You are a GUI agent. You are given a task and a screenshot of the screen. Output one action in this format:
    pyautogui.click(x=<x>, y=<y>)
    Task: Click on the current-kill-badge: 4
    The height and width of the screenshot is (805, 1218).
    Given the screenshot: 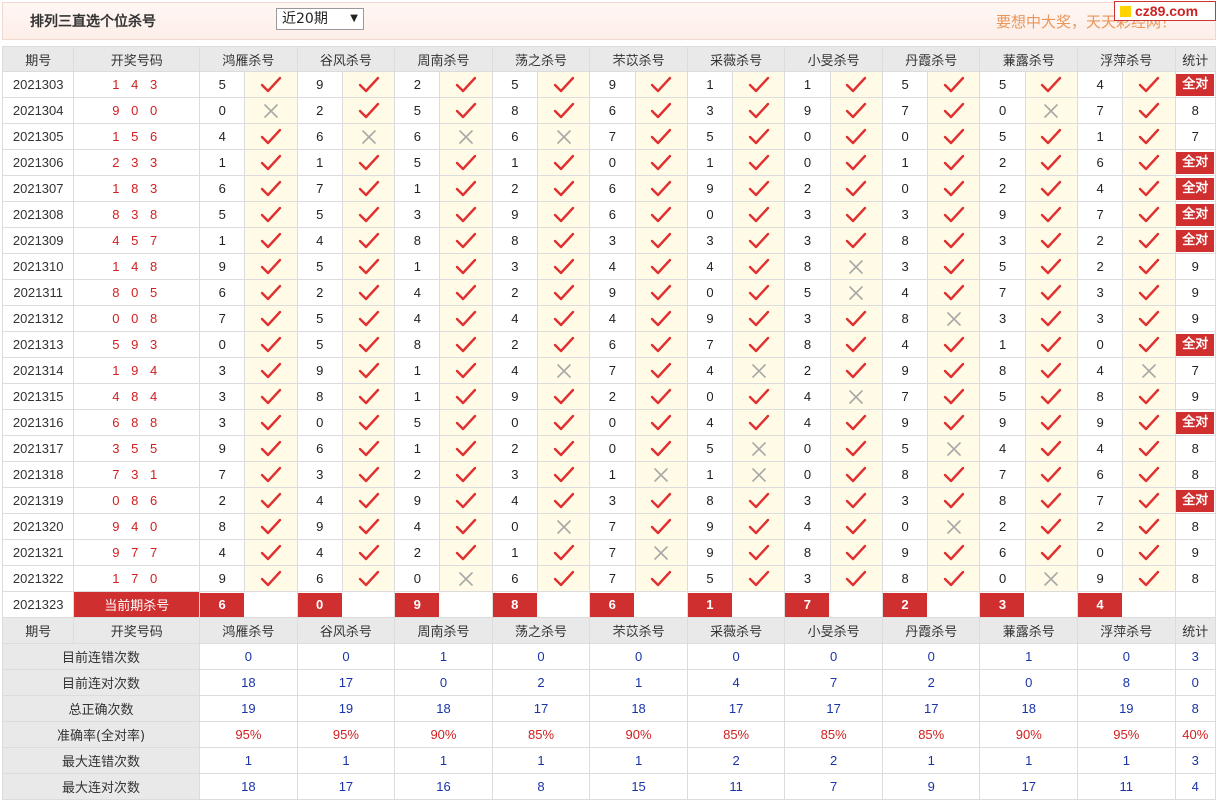 What is the action you would take?
    pyautogui.click(x=1100, y=604)
    